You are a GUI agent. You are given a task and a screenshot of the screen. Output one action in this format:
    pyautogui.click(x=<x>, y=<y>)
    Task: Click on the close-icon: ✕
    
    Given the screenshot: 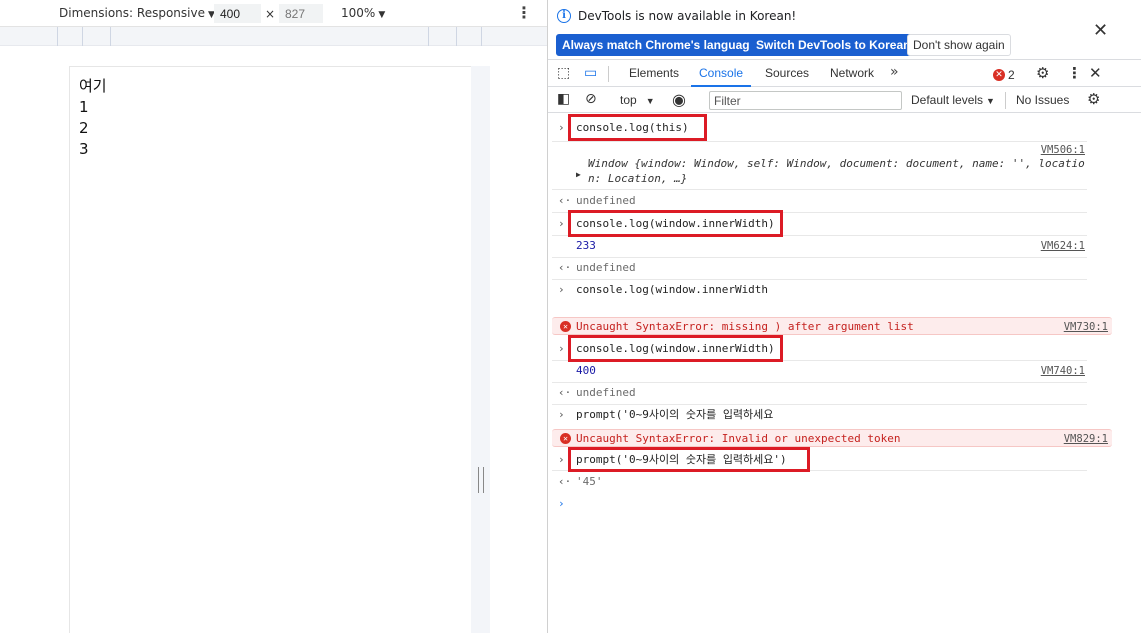 What is the action you would take?
    pyautogui.click(x=1100, y=30)
    